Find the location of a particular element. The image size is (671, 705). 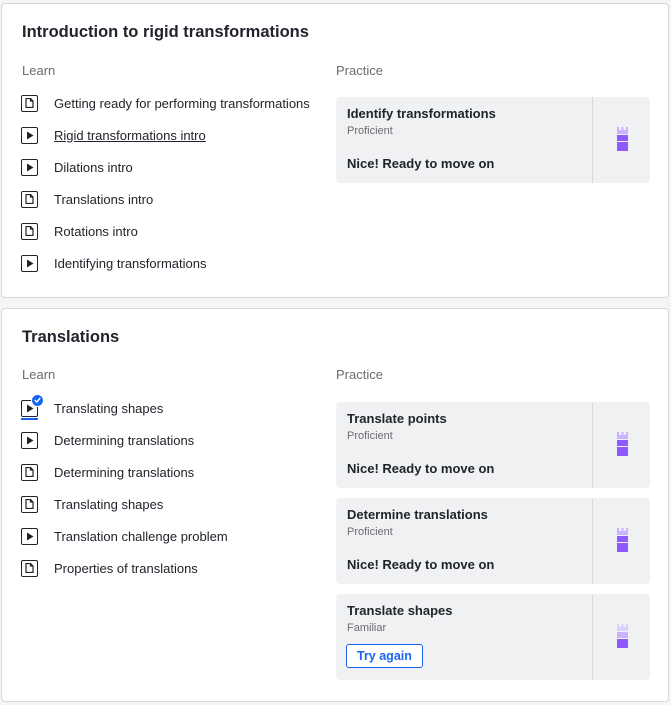

practice-title: Identify transformations is located at coordinates (421, 113).